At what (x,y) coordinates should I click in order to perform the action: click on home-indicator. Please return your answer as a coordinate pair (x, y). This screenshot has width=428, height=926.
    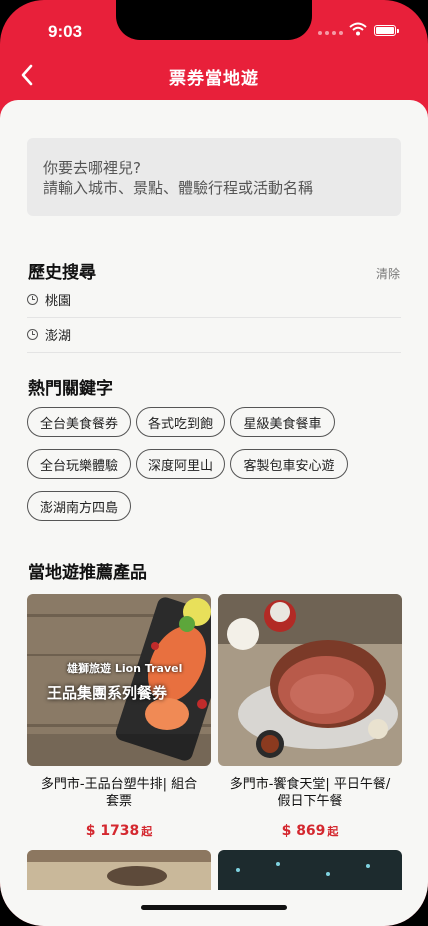
    Looking at the image, I should click on (214, 907).